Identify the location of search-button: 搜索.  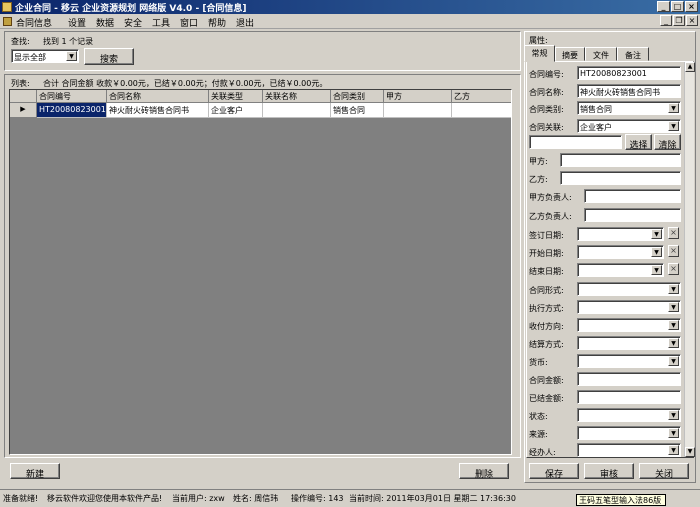
(109, 56).